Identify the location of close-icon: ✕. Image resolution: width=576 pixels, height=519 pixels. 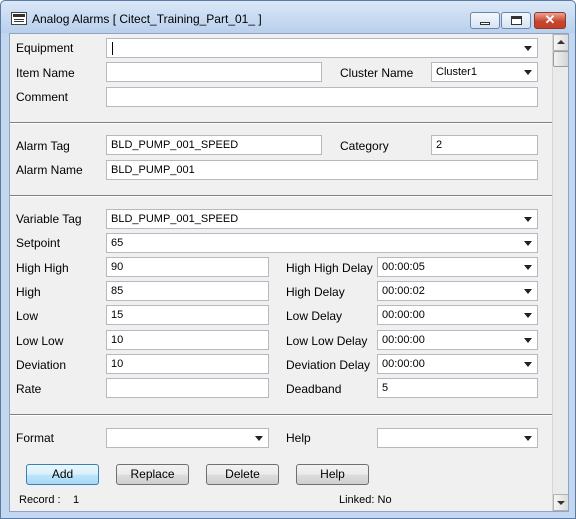
(550, 19).